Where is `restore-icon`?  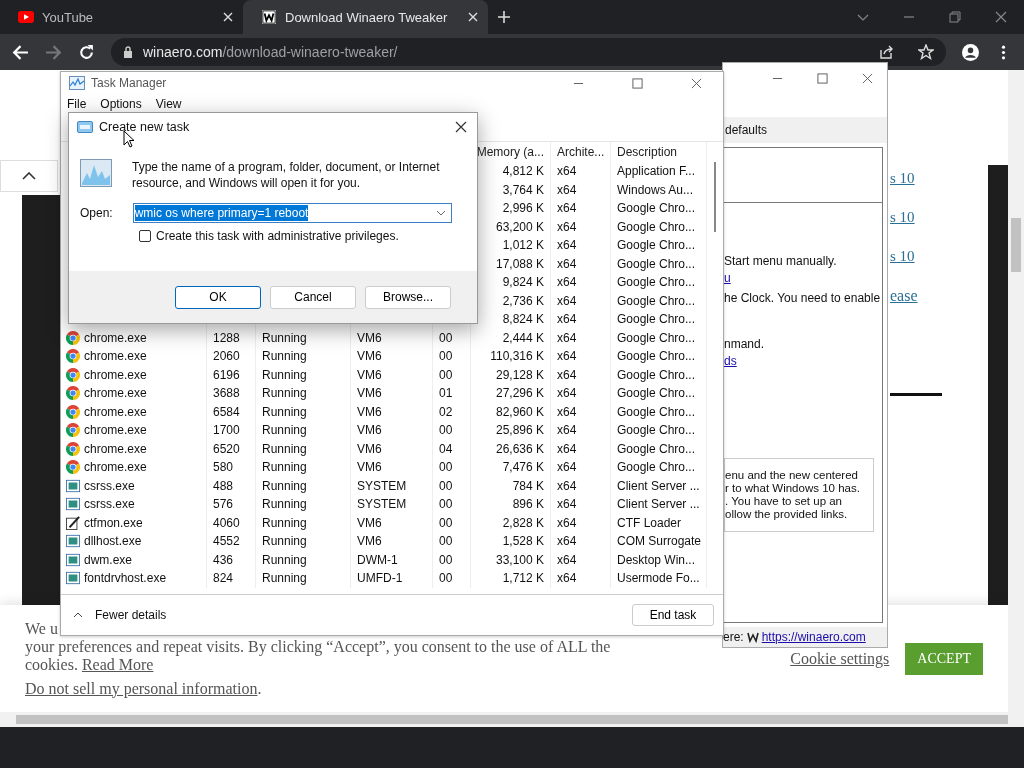
restore-icon is located at coordinates (955, 17).